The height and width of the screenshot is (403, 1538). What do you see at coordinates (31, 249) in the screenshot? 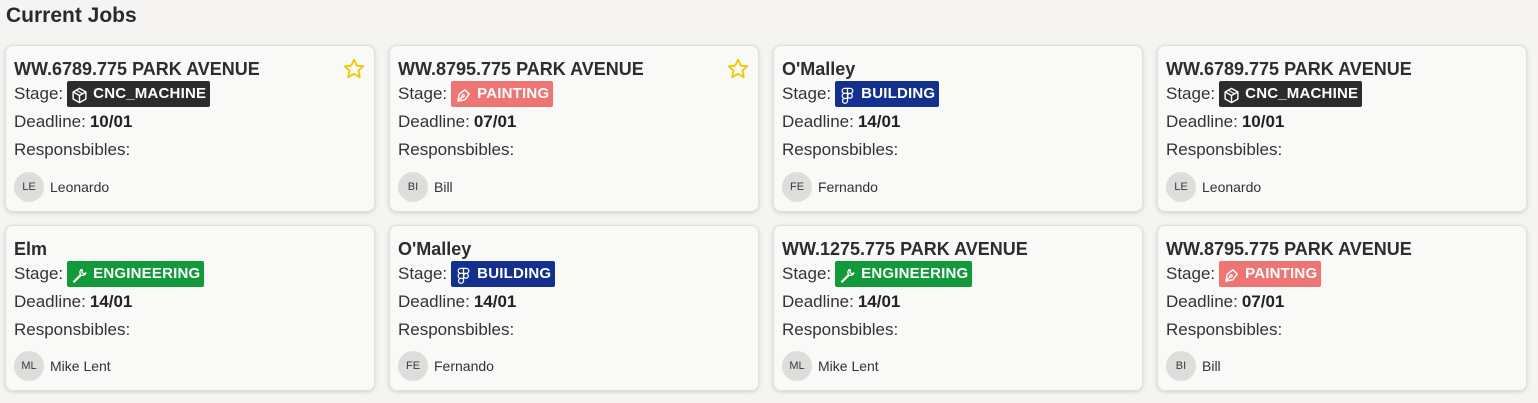
I see `job-title: Elm` at bounding box center [31, 249].